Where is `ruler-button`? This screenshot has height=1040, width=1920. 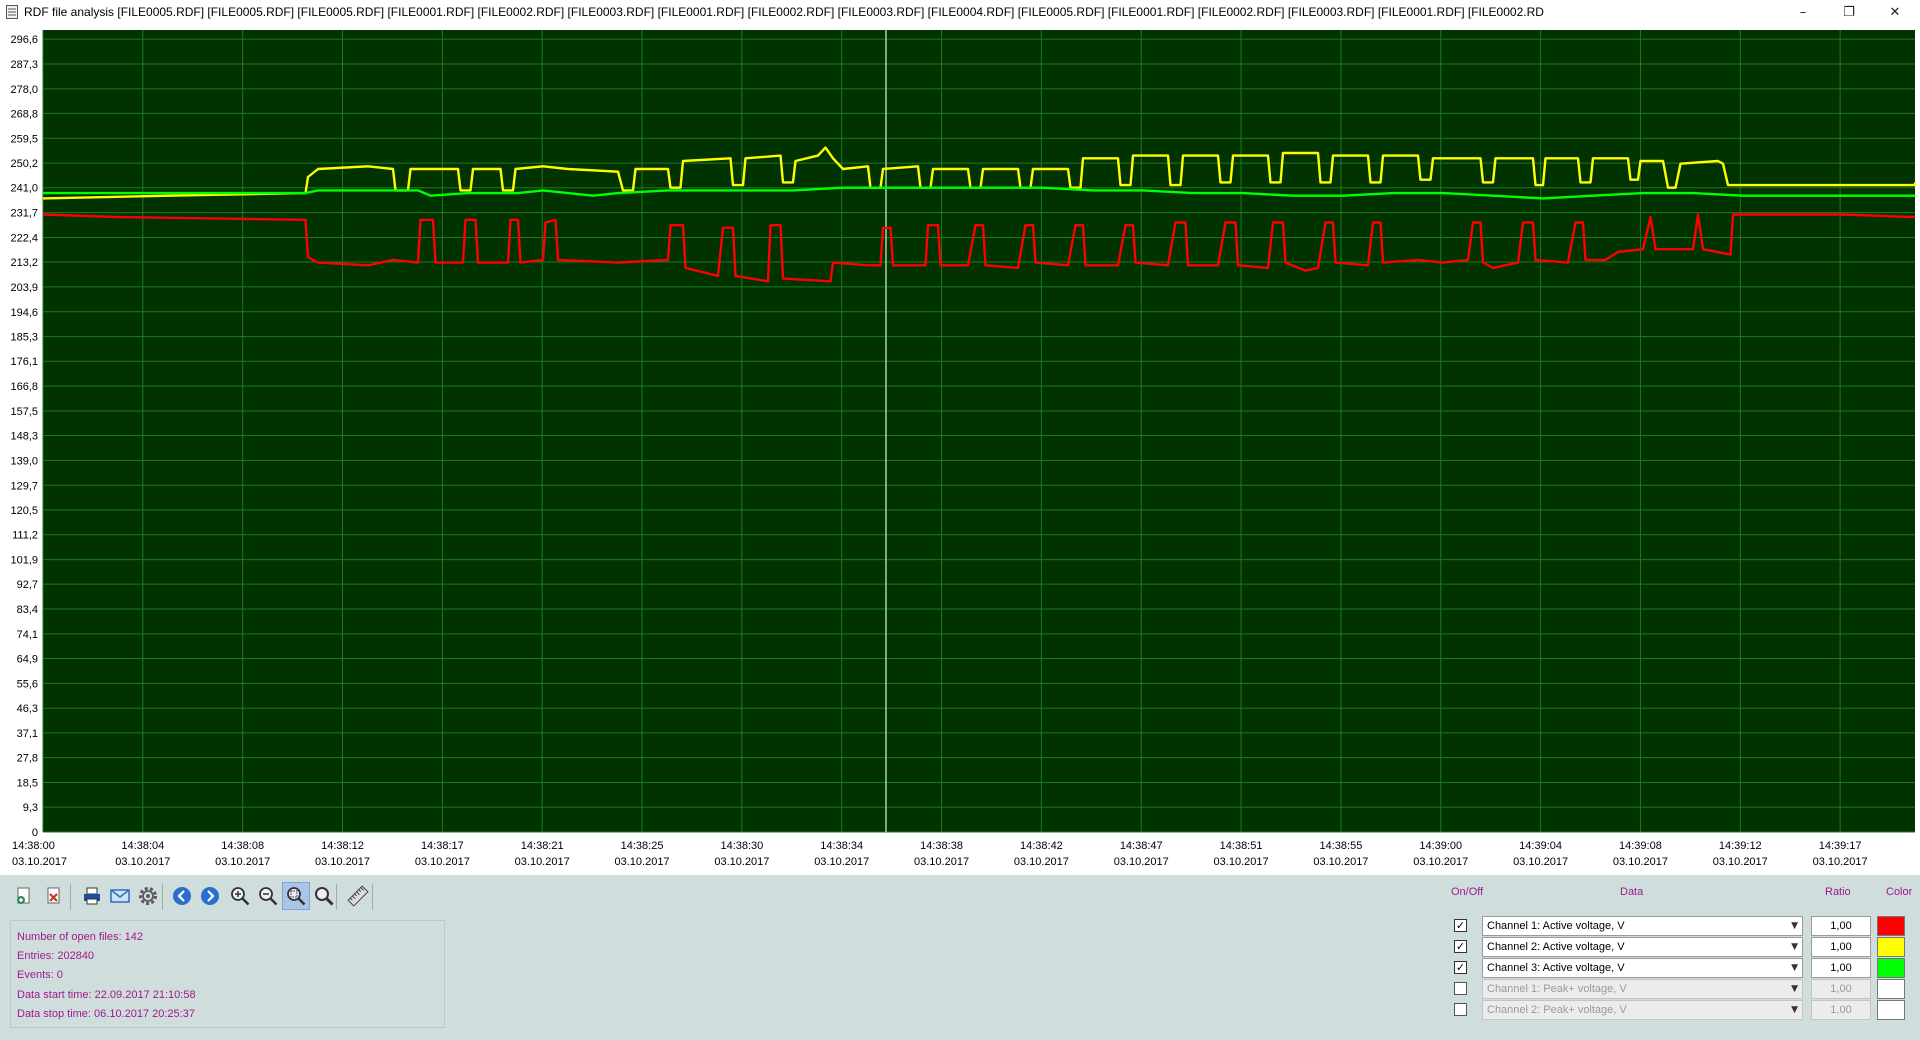 ruler-button is located at coordinates (358, 896).